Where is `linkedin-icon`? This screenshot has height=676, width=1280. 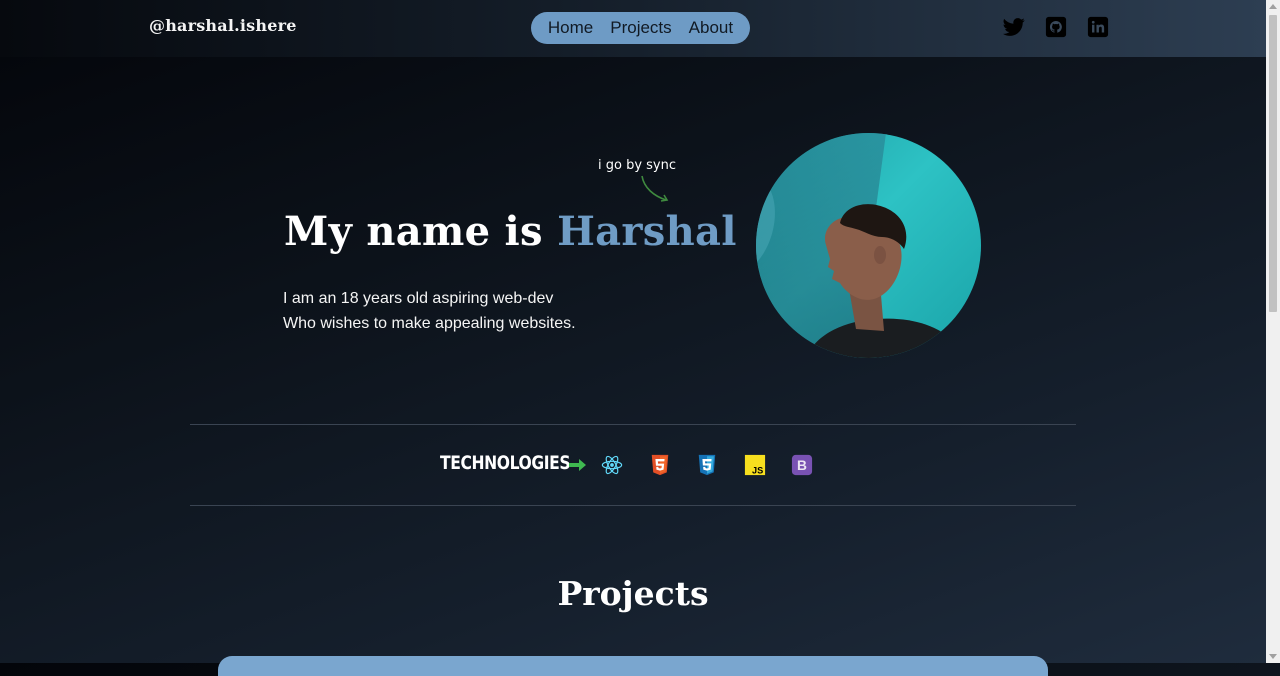
linkedin-icon is located at coordinates (1098, 27).